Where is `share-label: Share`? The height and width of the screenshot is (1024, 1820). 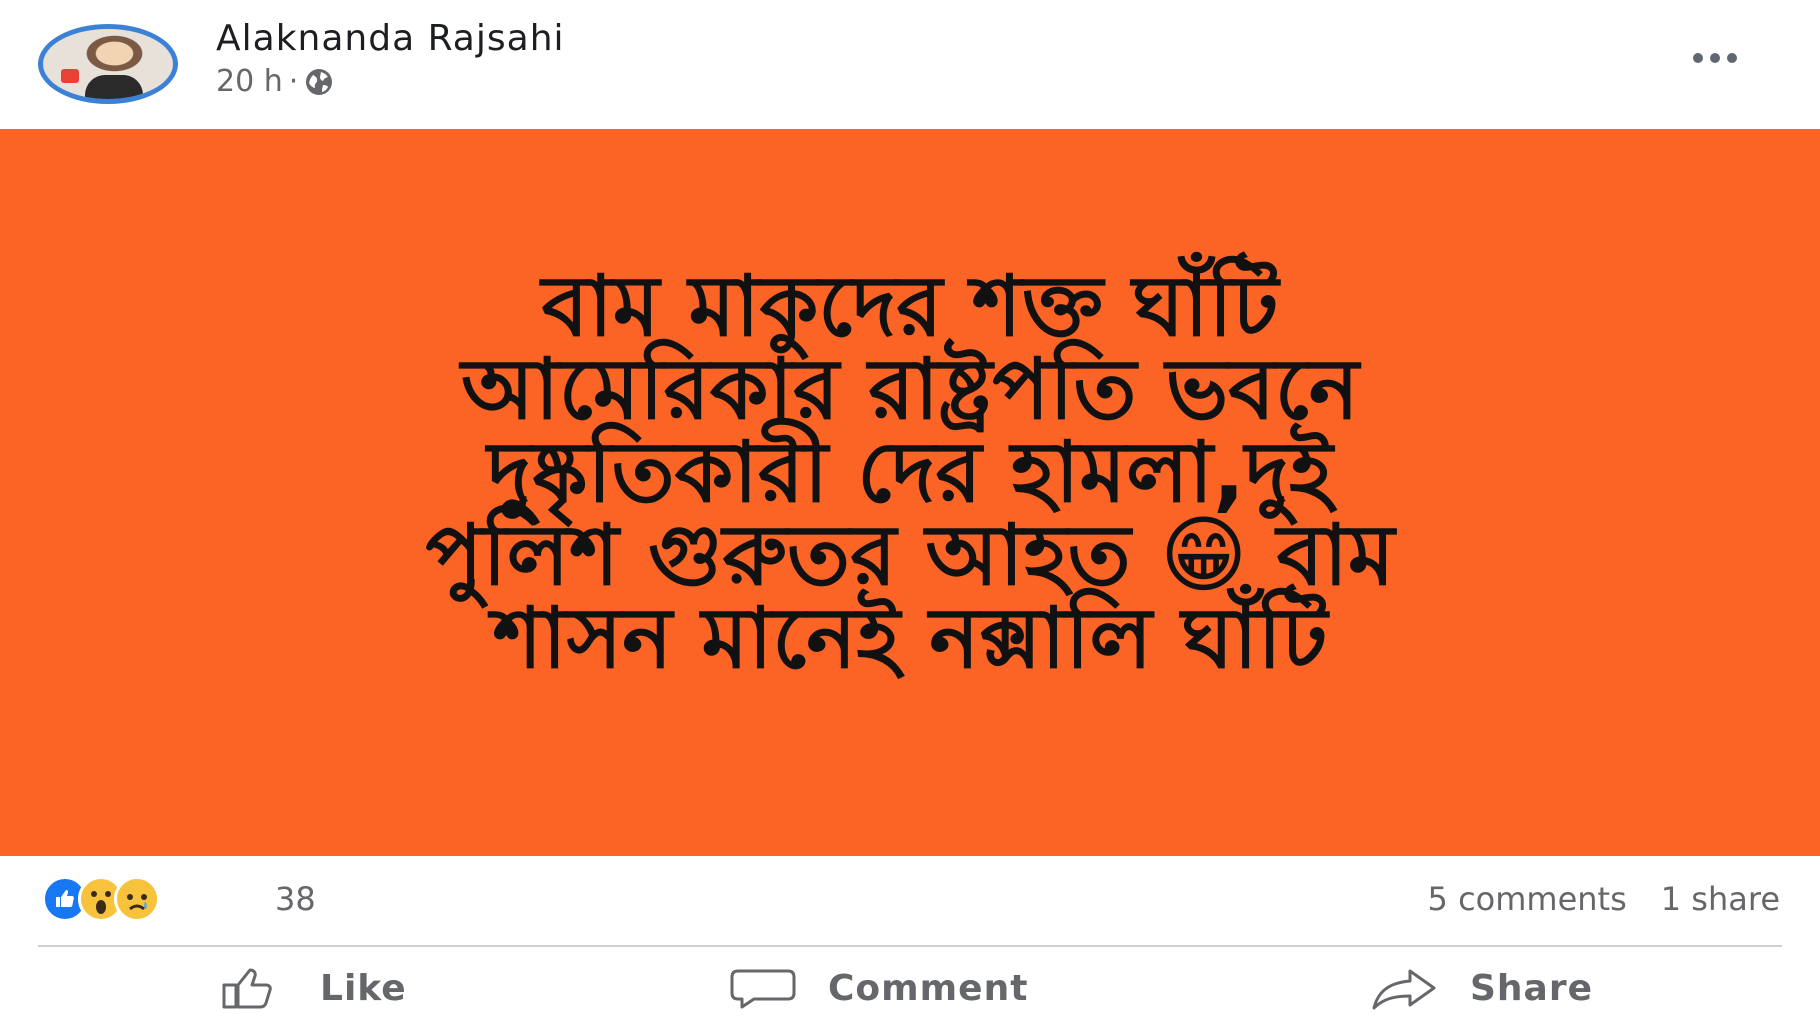
share-label: Share is located at coordinates (1532, 988).